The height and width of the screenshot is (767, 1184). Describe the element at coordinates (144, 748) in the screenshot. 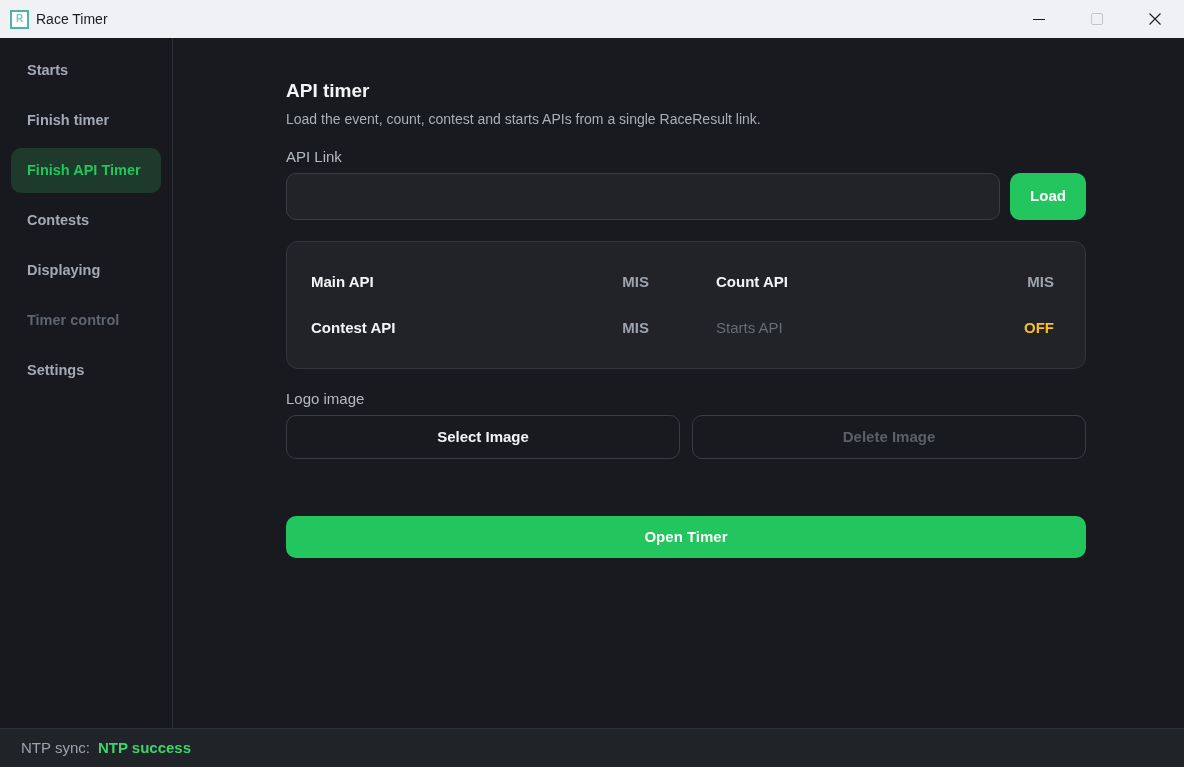

I see `ntp-status: NTP success` at that location.